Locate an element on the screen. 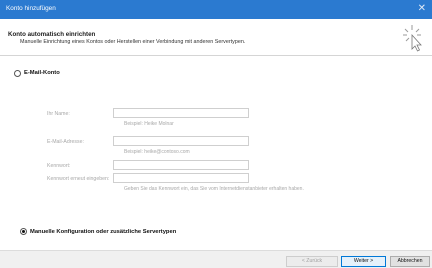  email-input is located at coordinates (181, 141).